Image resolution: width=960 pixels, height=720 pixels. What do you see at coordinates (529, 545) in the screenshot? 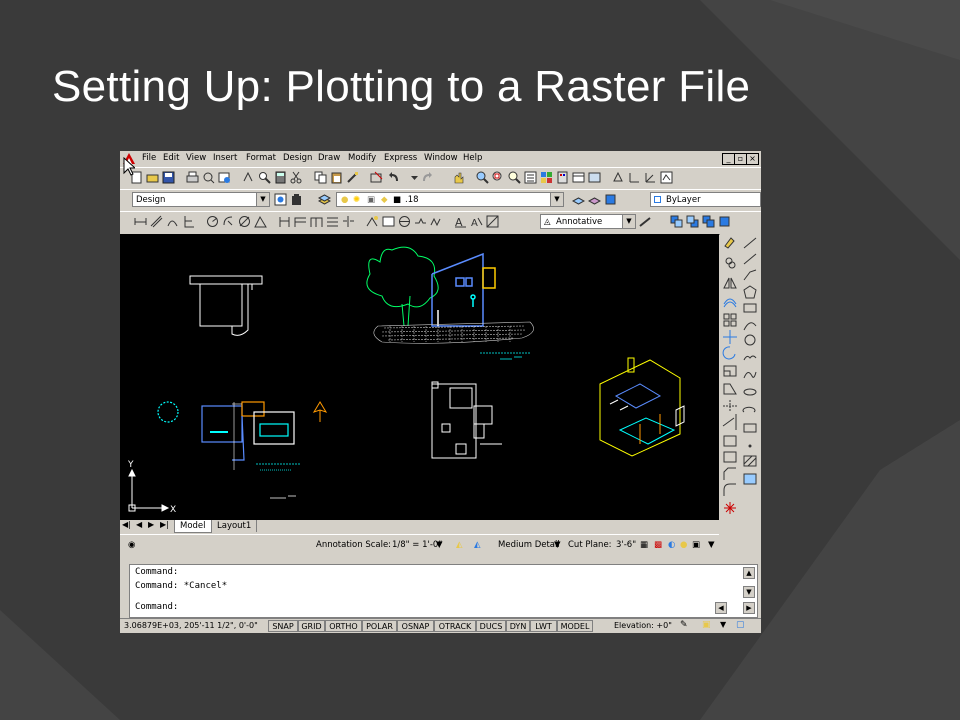
I see `detail-level: Medium Detail` at bounding box center [529, 545].